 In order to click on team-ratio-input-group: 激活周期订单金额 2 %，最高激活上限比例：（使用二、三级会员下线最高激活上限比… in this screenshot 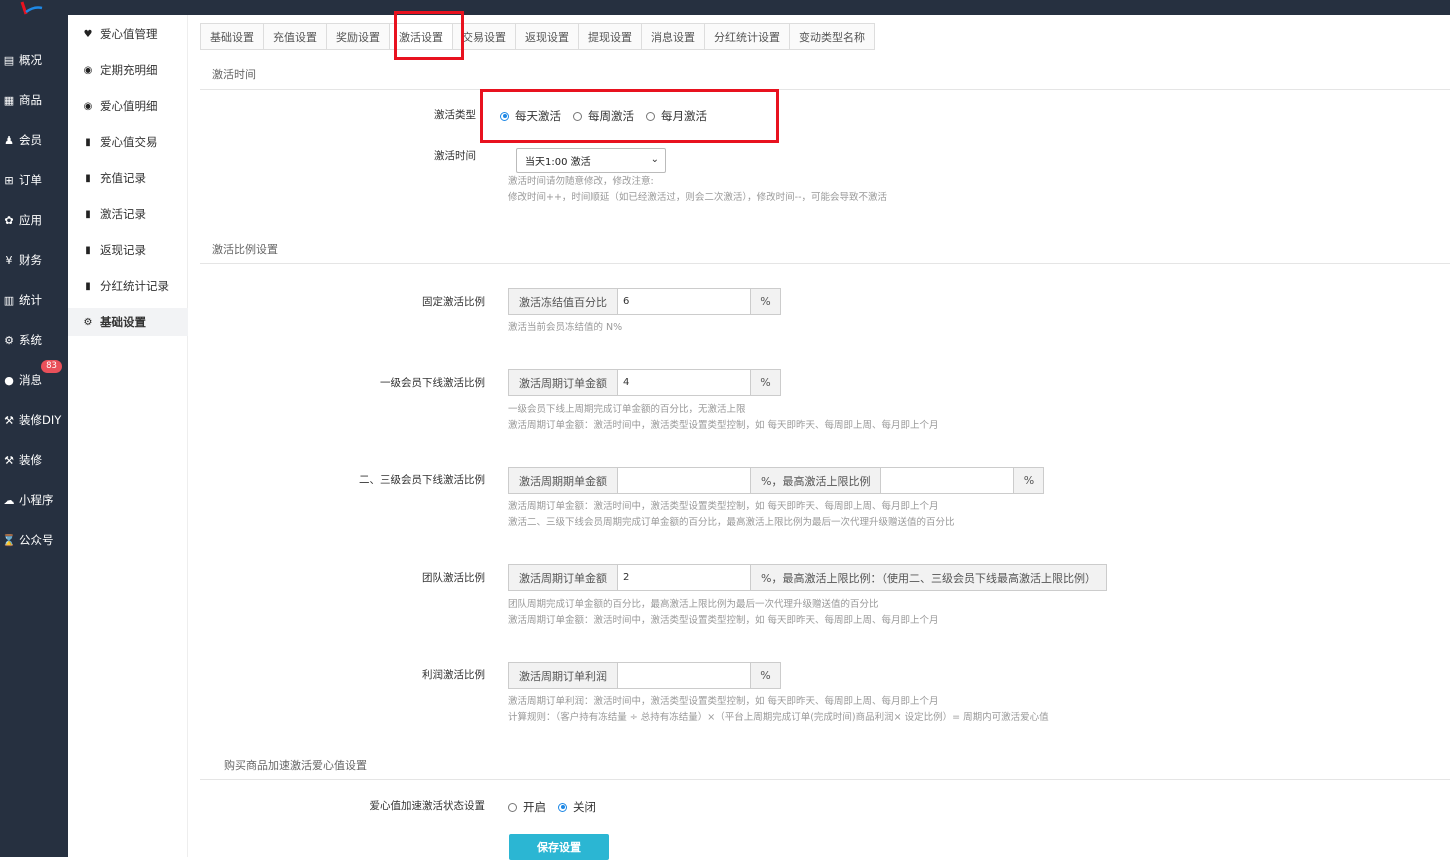, I will do `click(807, 577)`.